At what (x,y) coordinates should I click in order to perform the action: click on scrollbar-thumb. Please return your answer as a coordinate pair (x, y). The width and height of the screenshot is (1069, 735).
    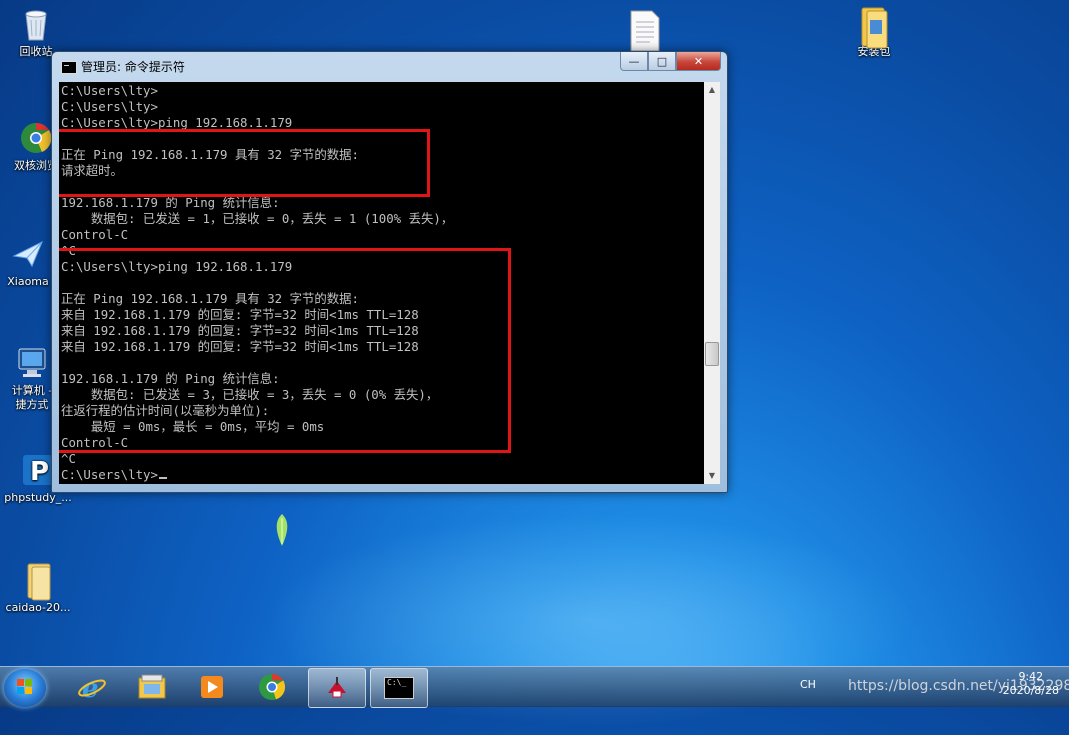
    Looking at the image, I should click on (712, 354).